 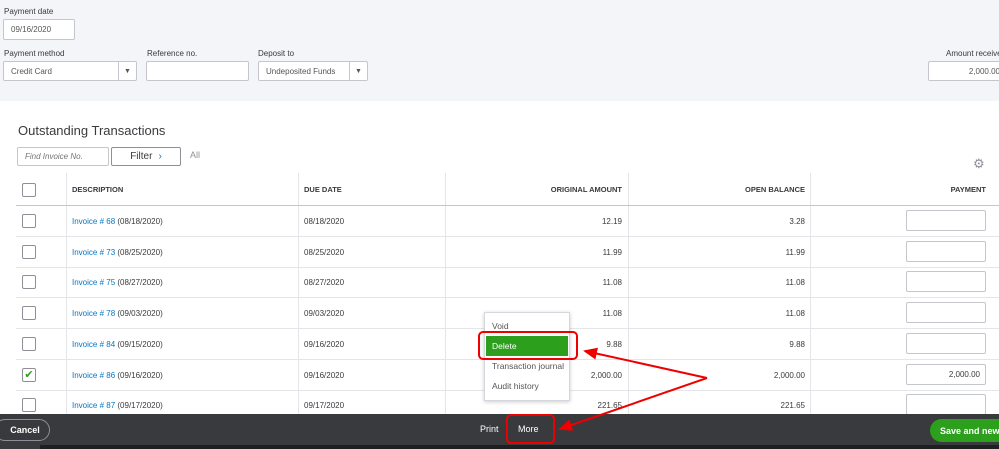 I want to click on annotation-arrows, so click(x=633, y=389).